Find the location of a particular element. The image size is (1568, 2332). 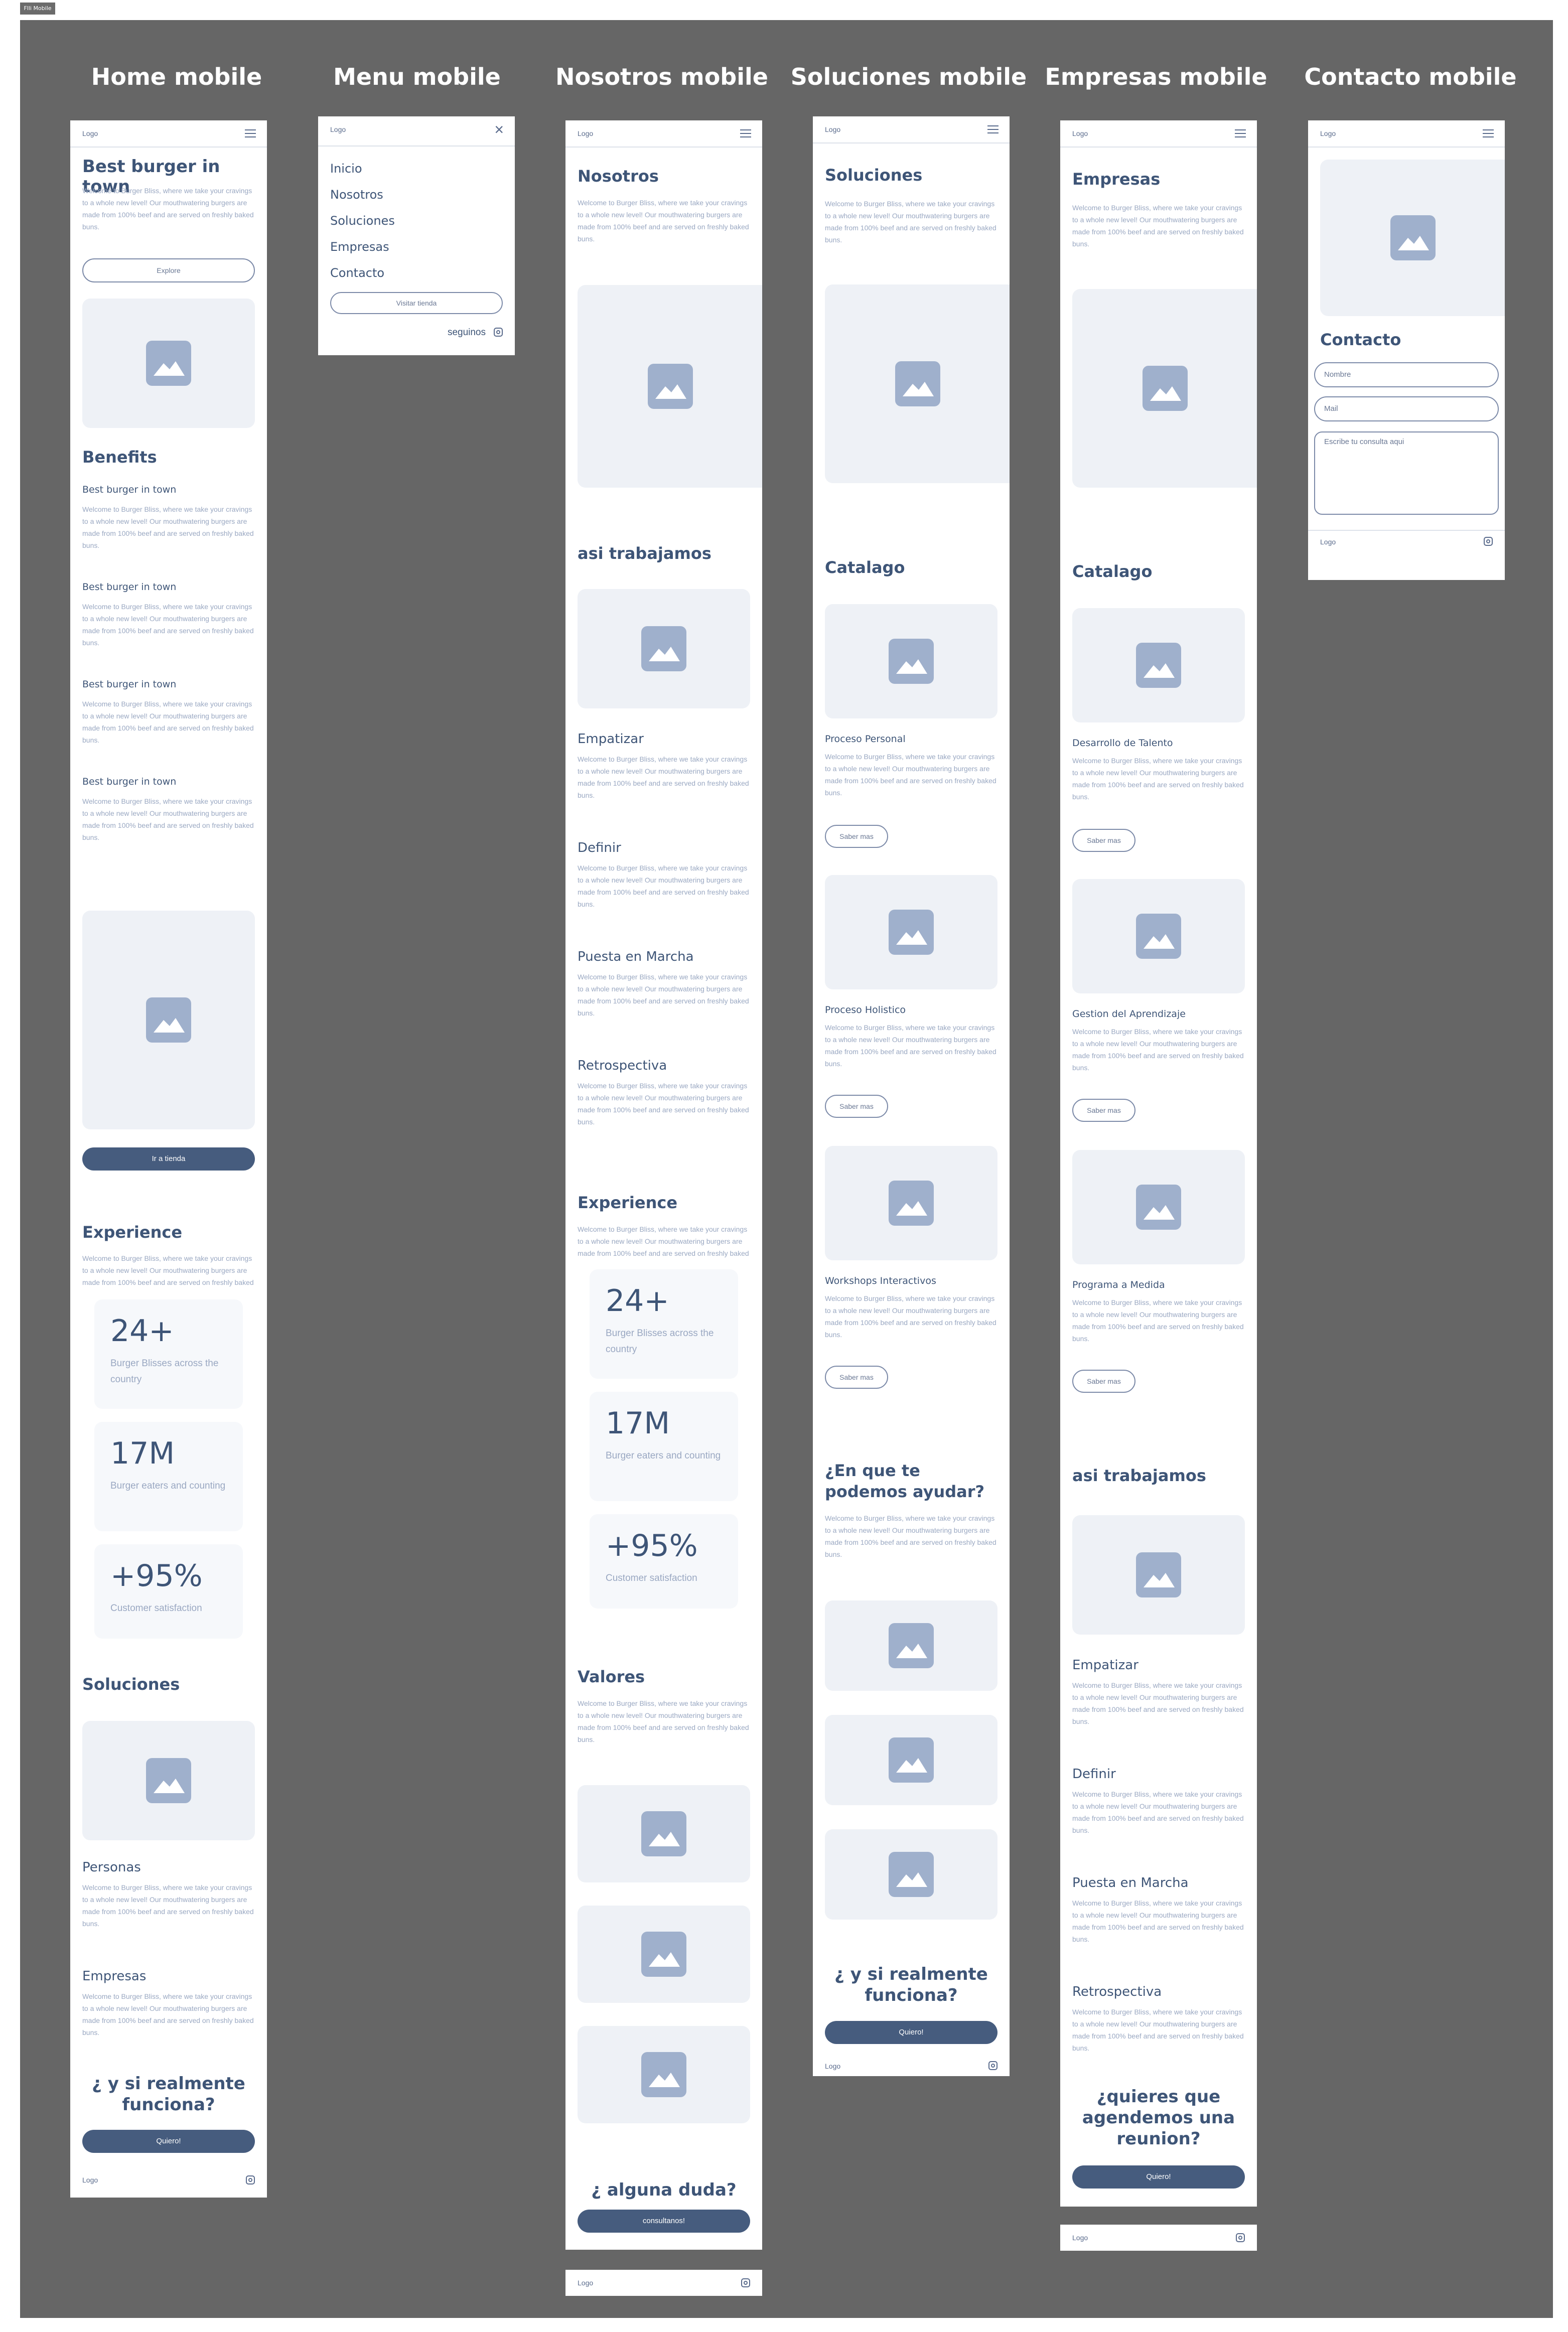

explore-button: Explore is located at coordinates (168, 270).